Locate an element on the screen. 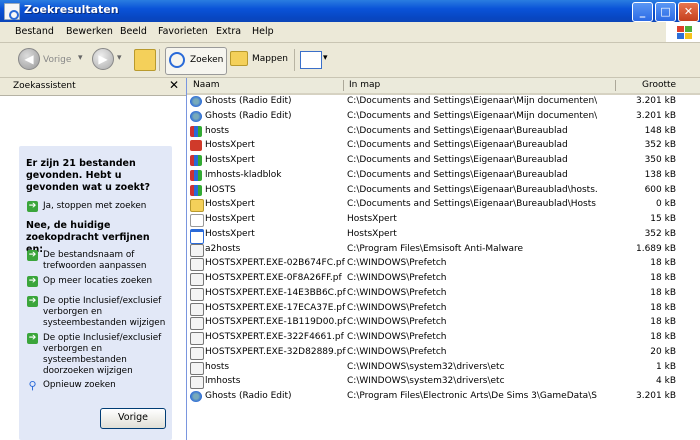 The image size is (700, 440). green-arrow-icon: ➔ is located at coordinates (32, 281).